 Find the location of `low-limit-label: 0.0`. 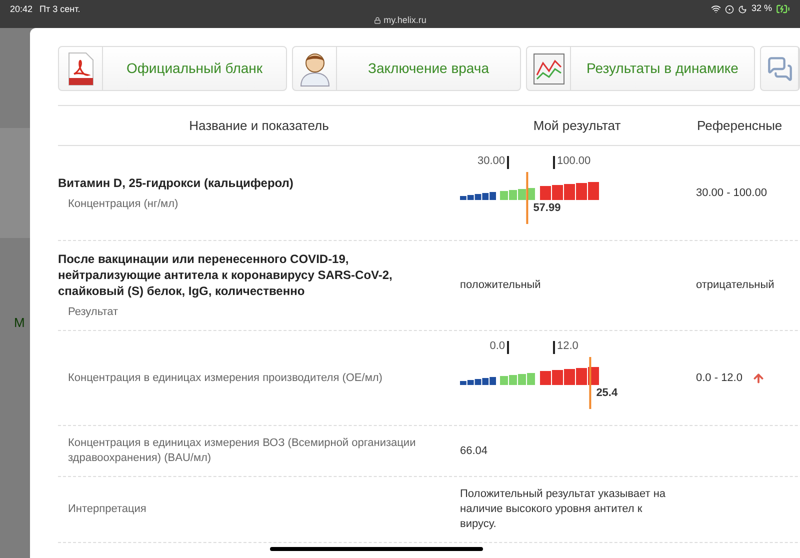

low-limit-label: 0.0 is located at coordinates (497, 346).